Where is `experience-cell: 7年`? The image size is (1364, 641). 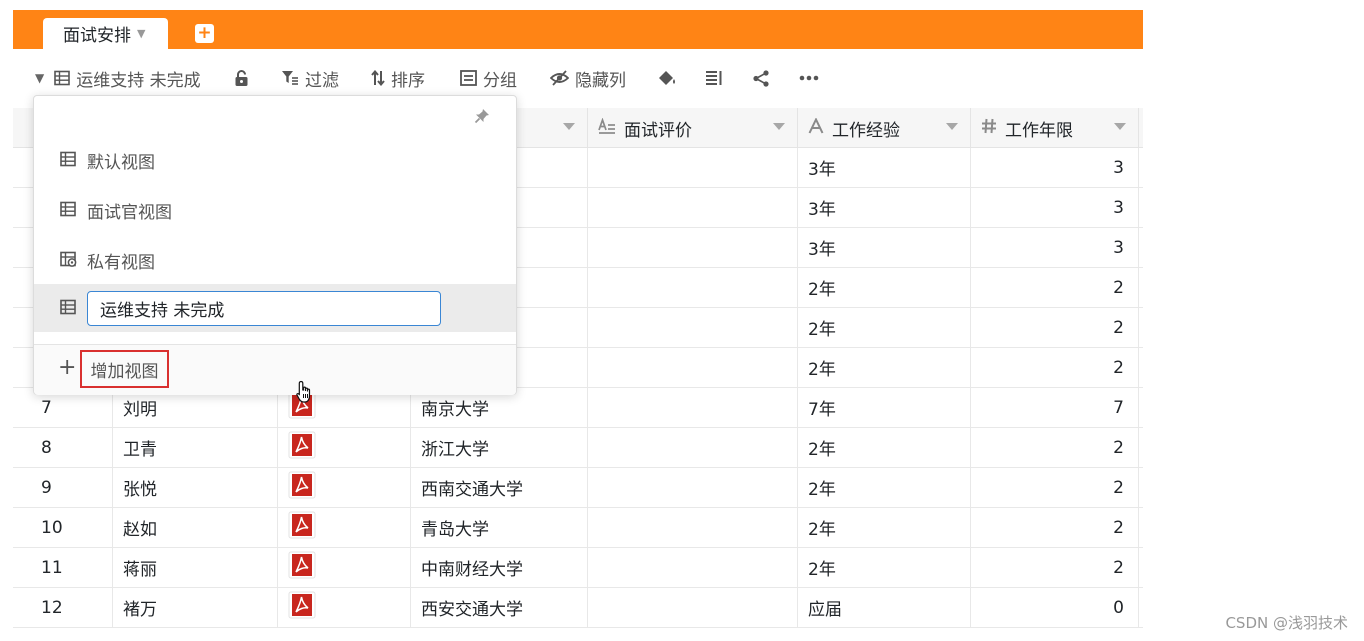
experience-cell: 7年 is located at coordinates (884, 407).